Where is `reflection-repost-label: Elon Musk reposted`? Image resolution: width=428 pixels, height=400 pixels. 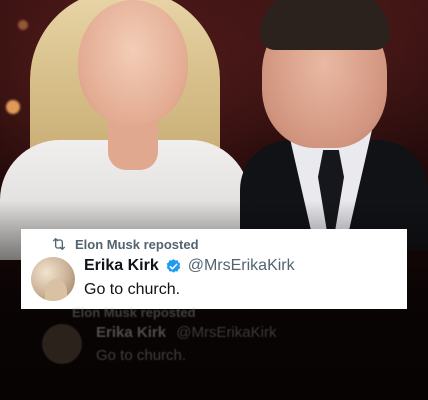 reflection-repost-label: Elon Musk reposted is located at coordinates (134, 312).